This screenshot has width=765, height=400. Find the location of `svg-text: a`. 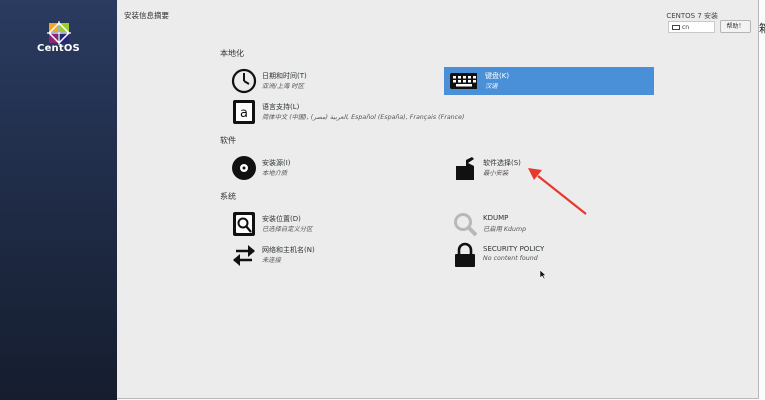

svg-text: a is located at coordinates (244, 113).